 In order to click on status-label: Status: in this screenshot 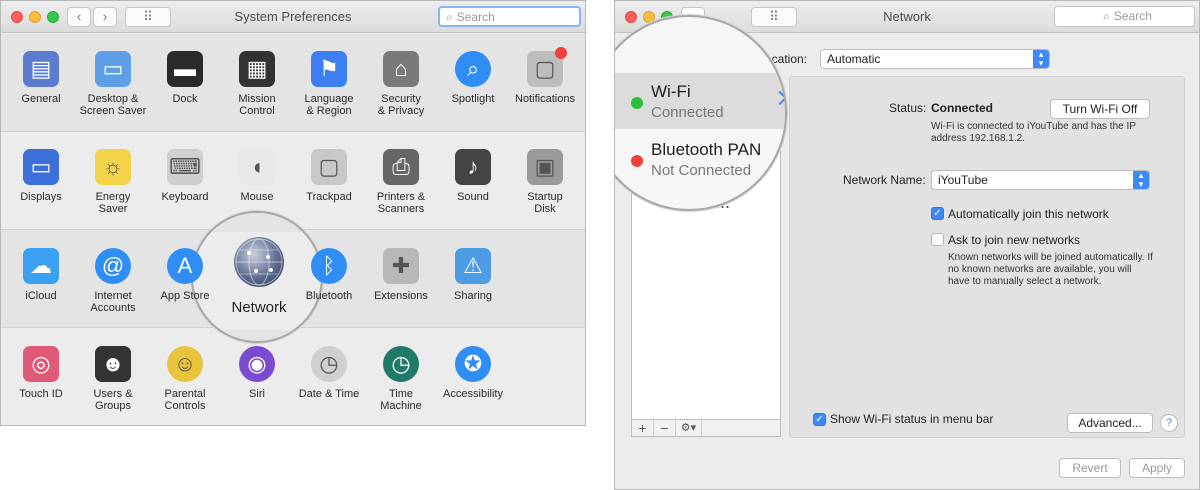, I will do `click(908, 108)`.